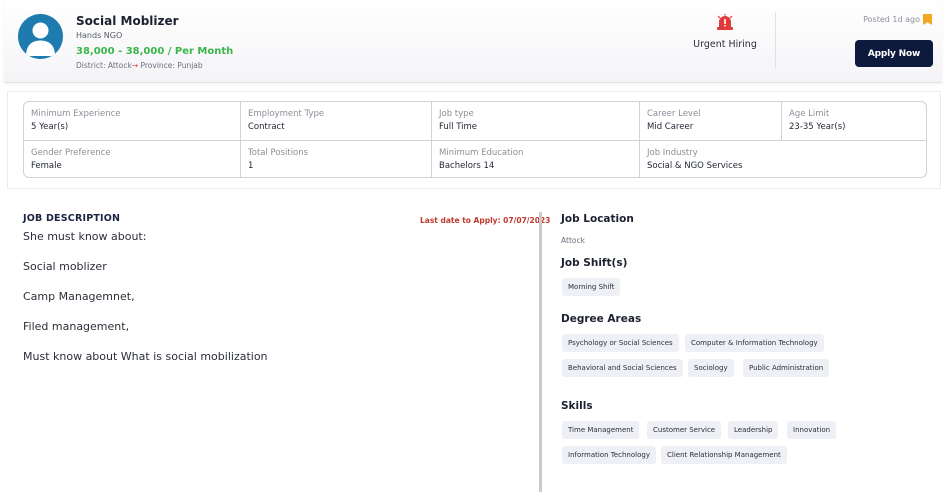 The height and width of the screenshot is (504, 946). What do you see at coordinates (132, 121) in the screenshot?
I see `info-cell-min-experience: Minimum Experience 5 Year(s)` at bounding box center [132, 121].